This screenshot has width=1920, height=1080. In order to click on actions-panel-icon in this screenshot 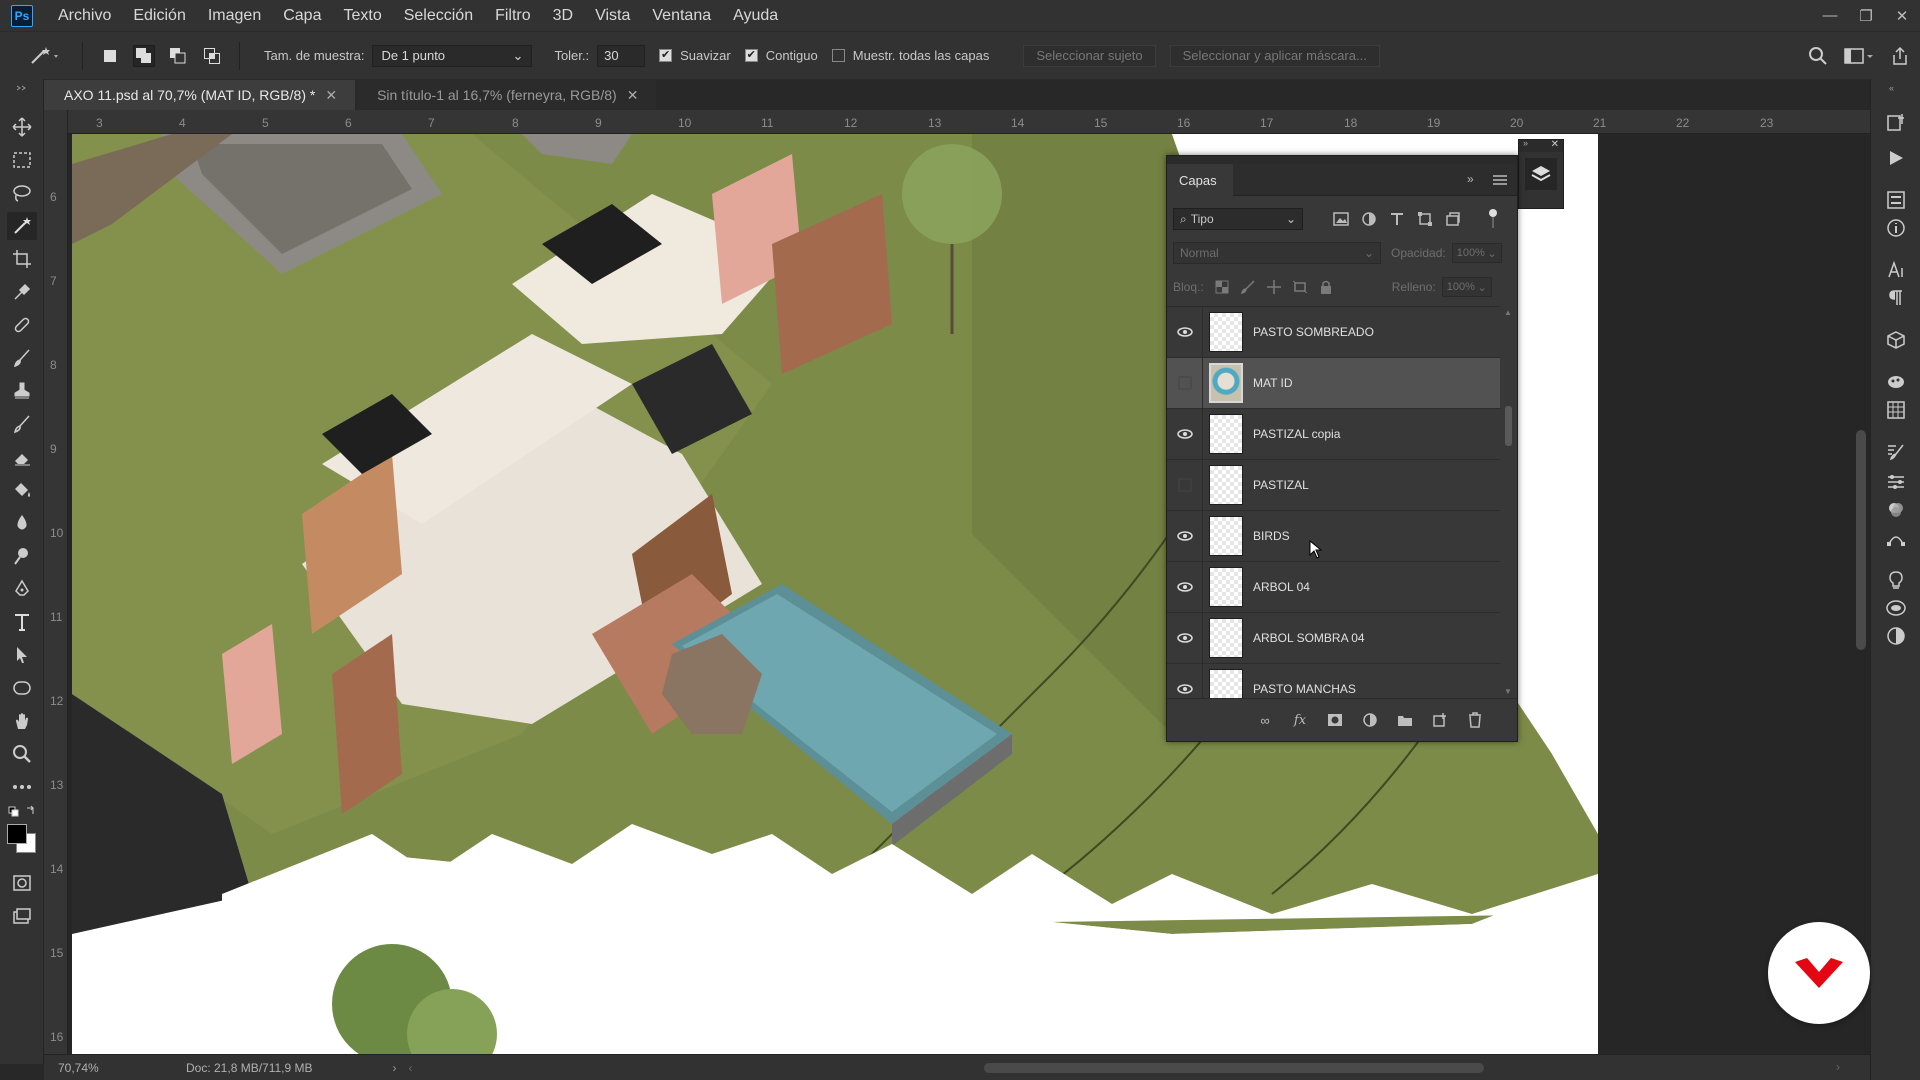, I will do `click(1896, 158)`.